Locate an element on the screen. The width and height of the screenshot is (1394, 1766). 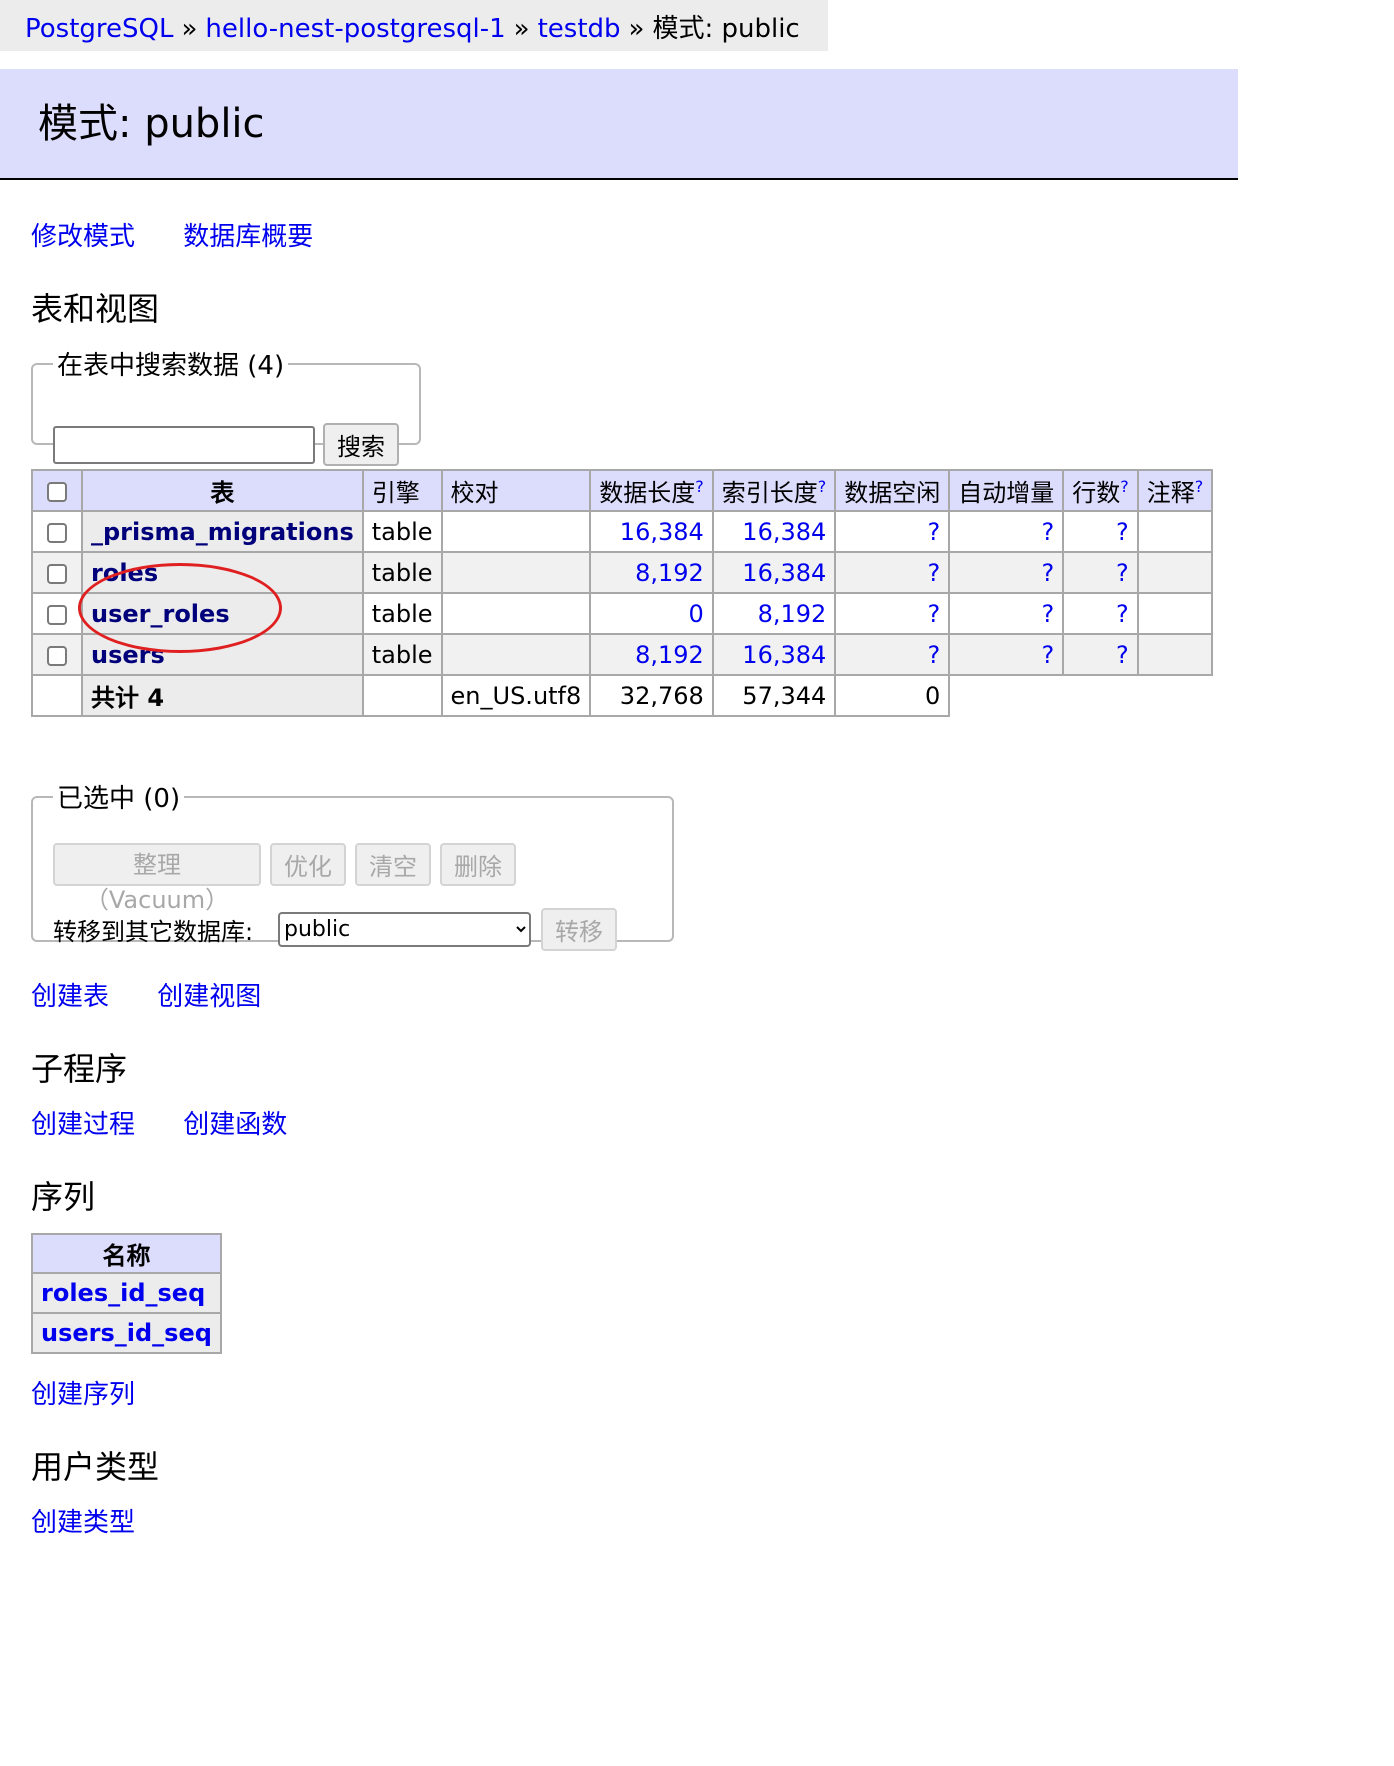
search-button: 搜索 is located at coordinates (361, 444).